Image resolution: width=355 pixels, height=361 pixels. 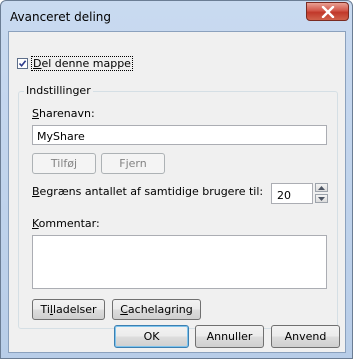 I want to click on settings-group-label: Indstillinger, so click(x=58, y=90).